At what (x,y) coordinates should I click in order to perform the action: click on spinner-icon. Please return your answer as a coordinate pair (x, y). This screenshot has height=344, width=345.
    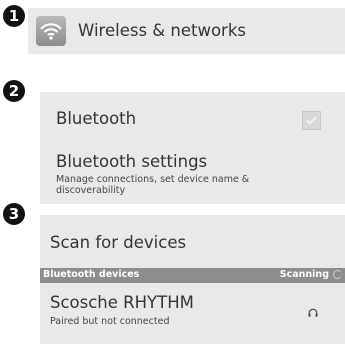
    Looking at the image, I should click on (337, 274).